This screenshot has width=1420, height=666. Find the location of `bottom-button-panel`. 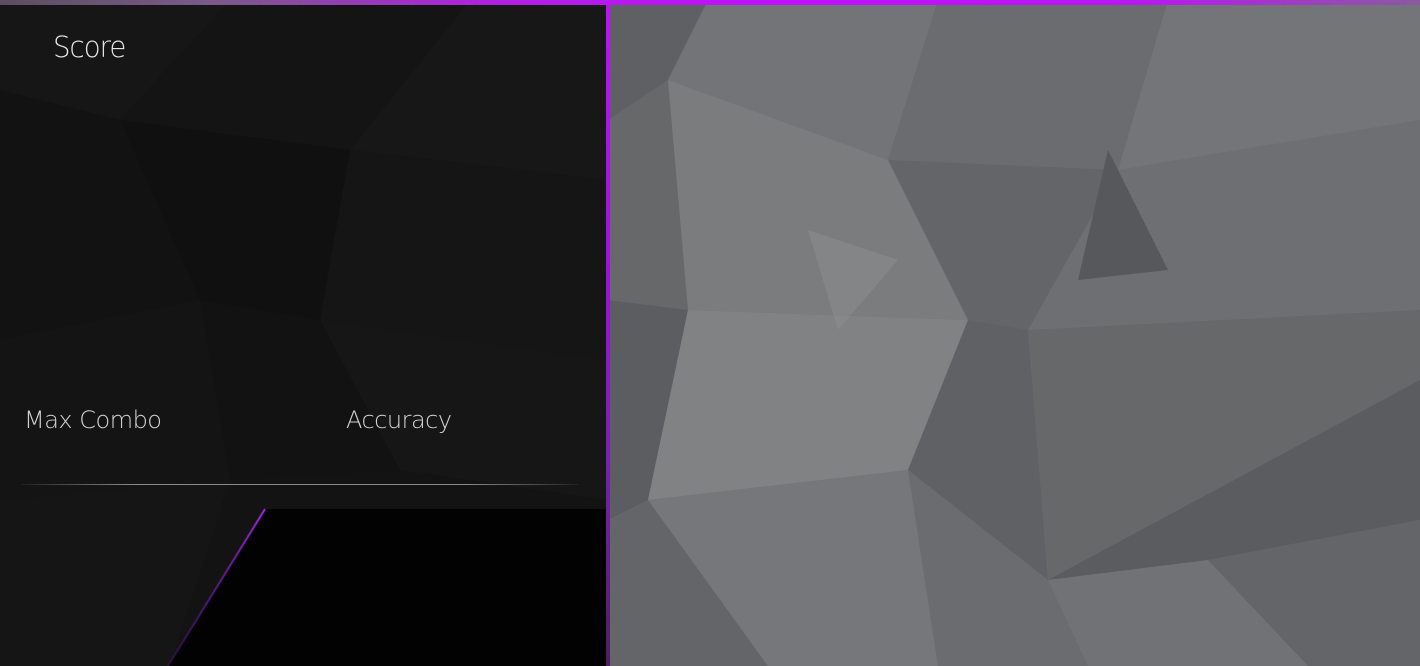

bottom-button-panel is located at coordinates (387, 586).